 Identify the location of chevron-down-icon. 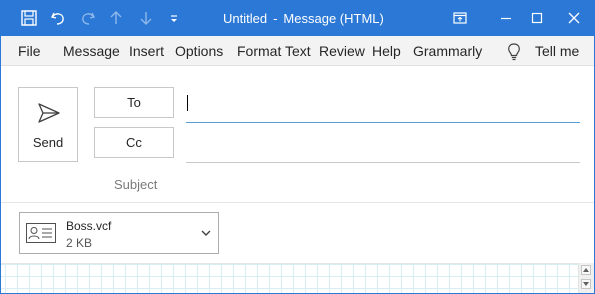
(206, 233).